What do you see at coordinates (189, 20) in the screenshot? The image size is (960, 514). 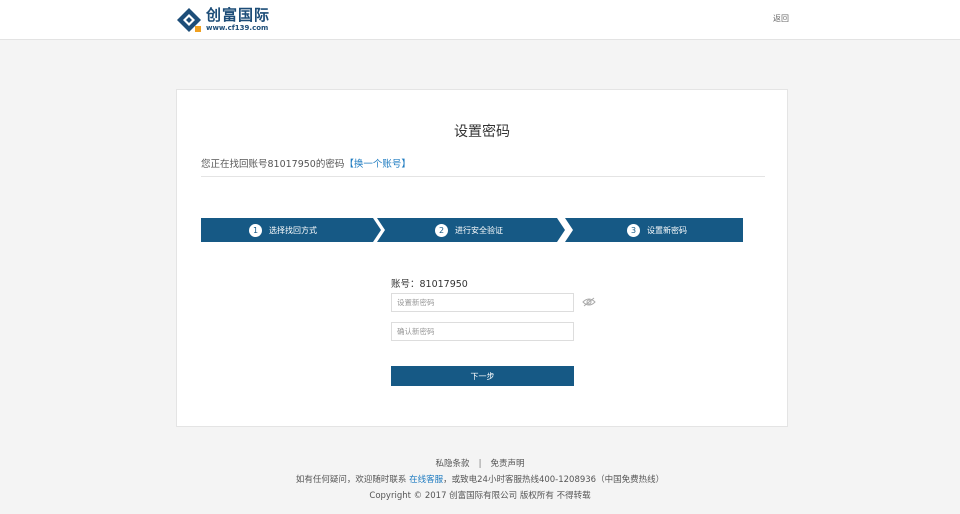 I see `diamond-logo-icon` at bounding box center [189, 20].